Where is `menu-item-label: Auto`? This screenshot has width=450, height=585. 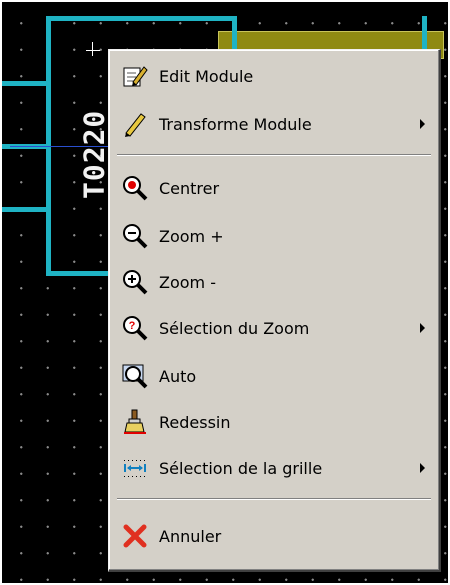 menu-item-label: Auto is located at coordinates (178, 376).